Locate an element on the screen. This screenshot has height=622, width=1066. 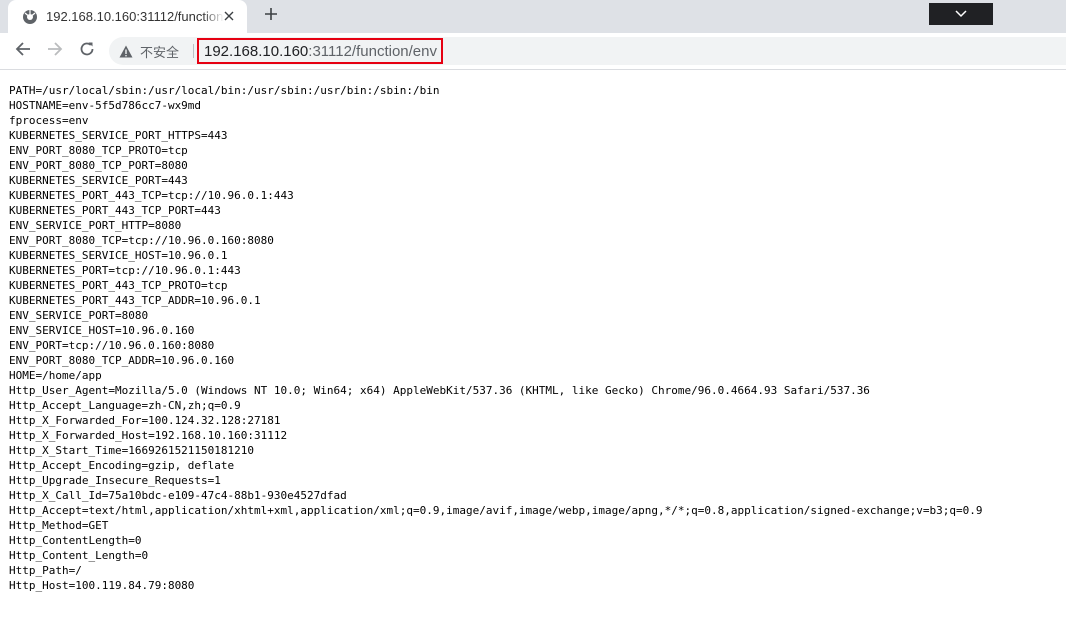
env-line: Http_Path=/ is located at coordinates (45, 570).